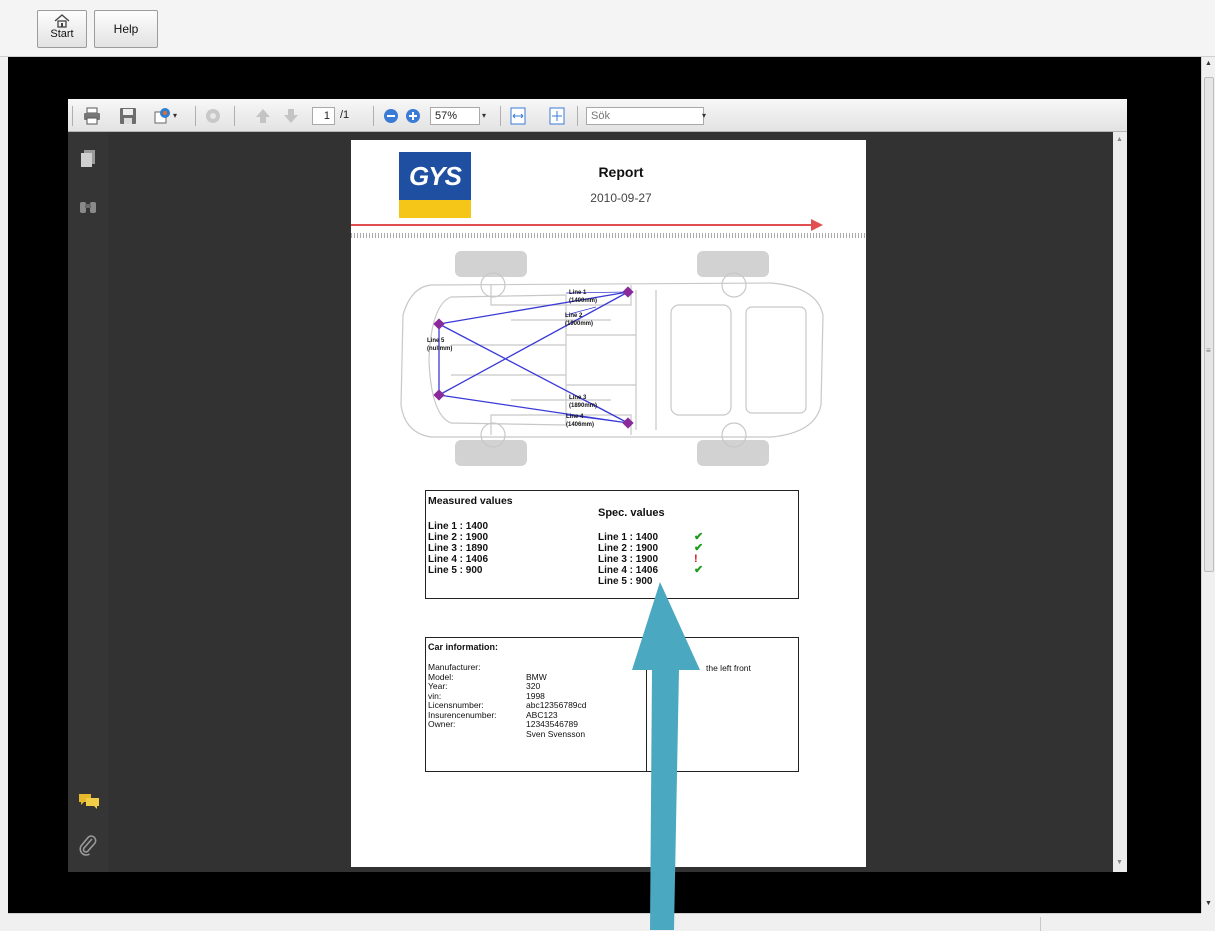  What do you see at coordinates (435, 209) in the screenshot?
I see `logo-stripe` at bounding box center [435, 209].